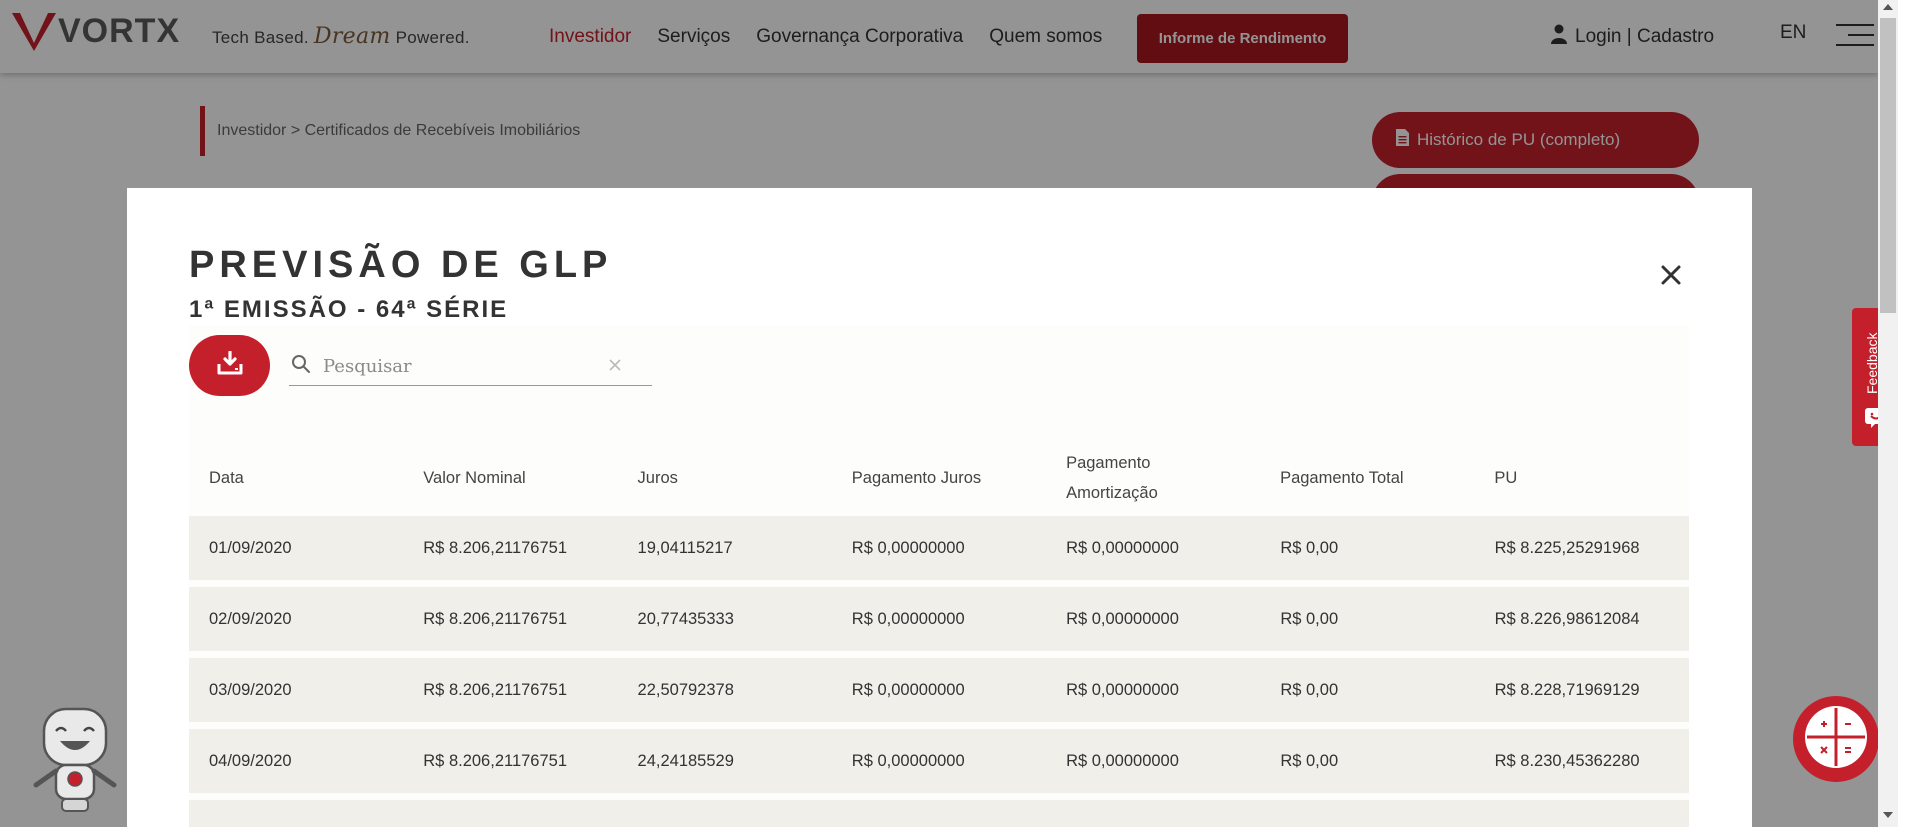 Image resolution: width=1920 pixels, height=827 pixels. What do you see at coordinates (1567, 760) in the screenshot?
I see `cell-pu: R$ 8.230,45362280` at bounding box center [1567, 760].